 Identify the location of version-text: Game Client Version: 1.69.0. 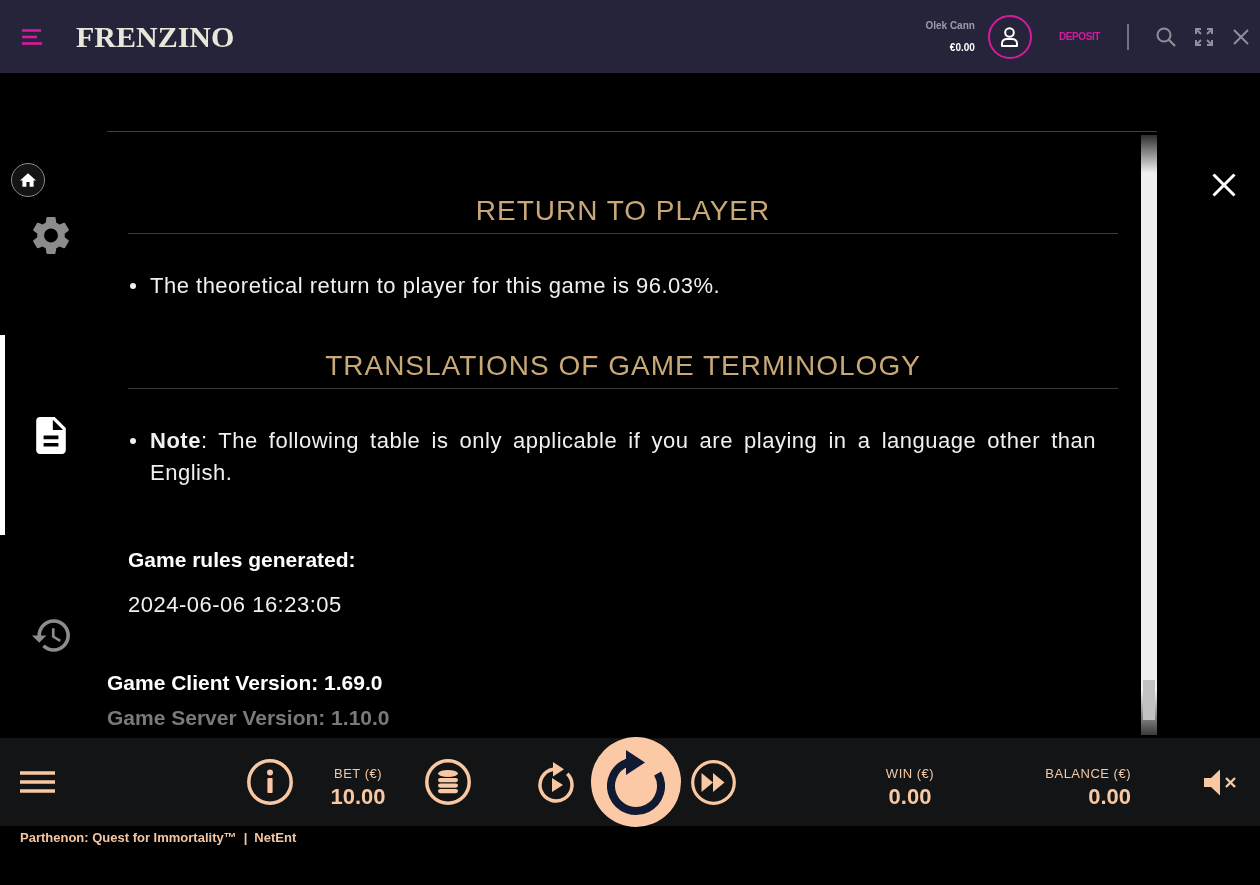
(245, 683).